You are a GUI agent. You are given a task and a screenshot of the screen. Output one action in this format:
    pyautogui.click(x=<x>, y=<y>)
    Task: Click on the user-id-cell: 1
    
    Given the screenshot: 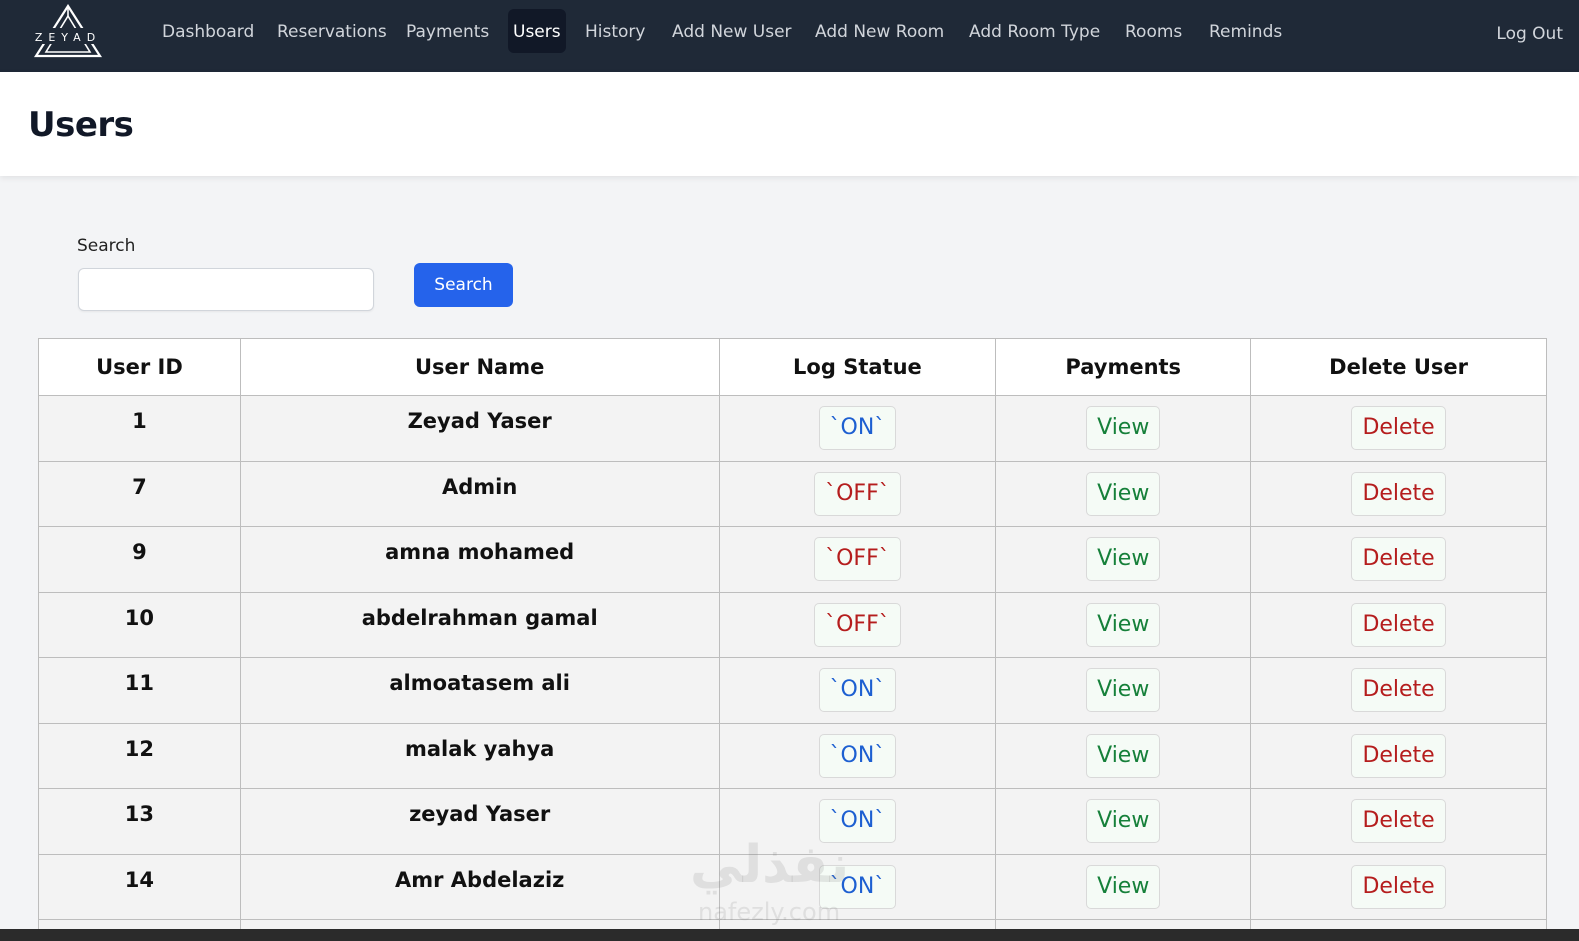 What is the action you would take?
    pyautogui.click(x=139, y=428)
    